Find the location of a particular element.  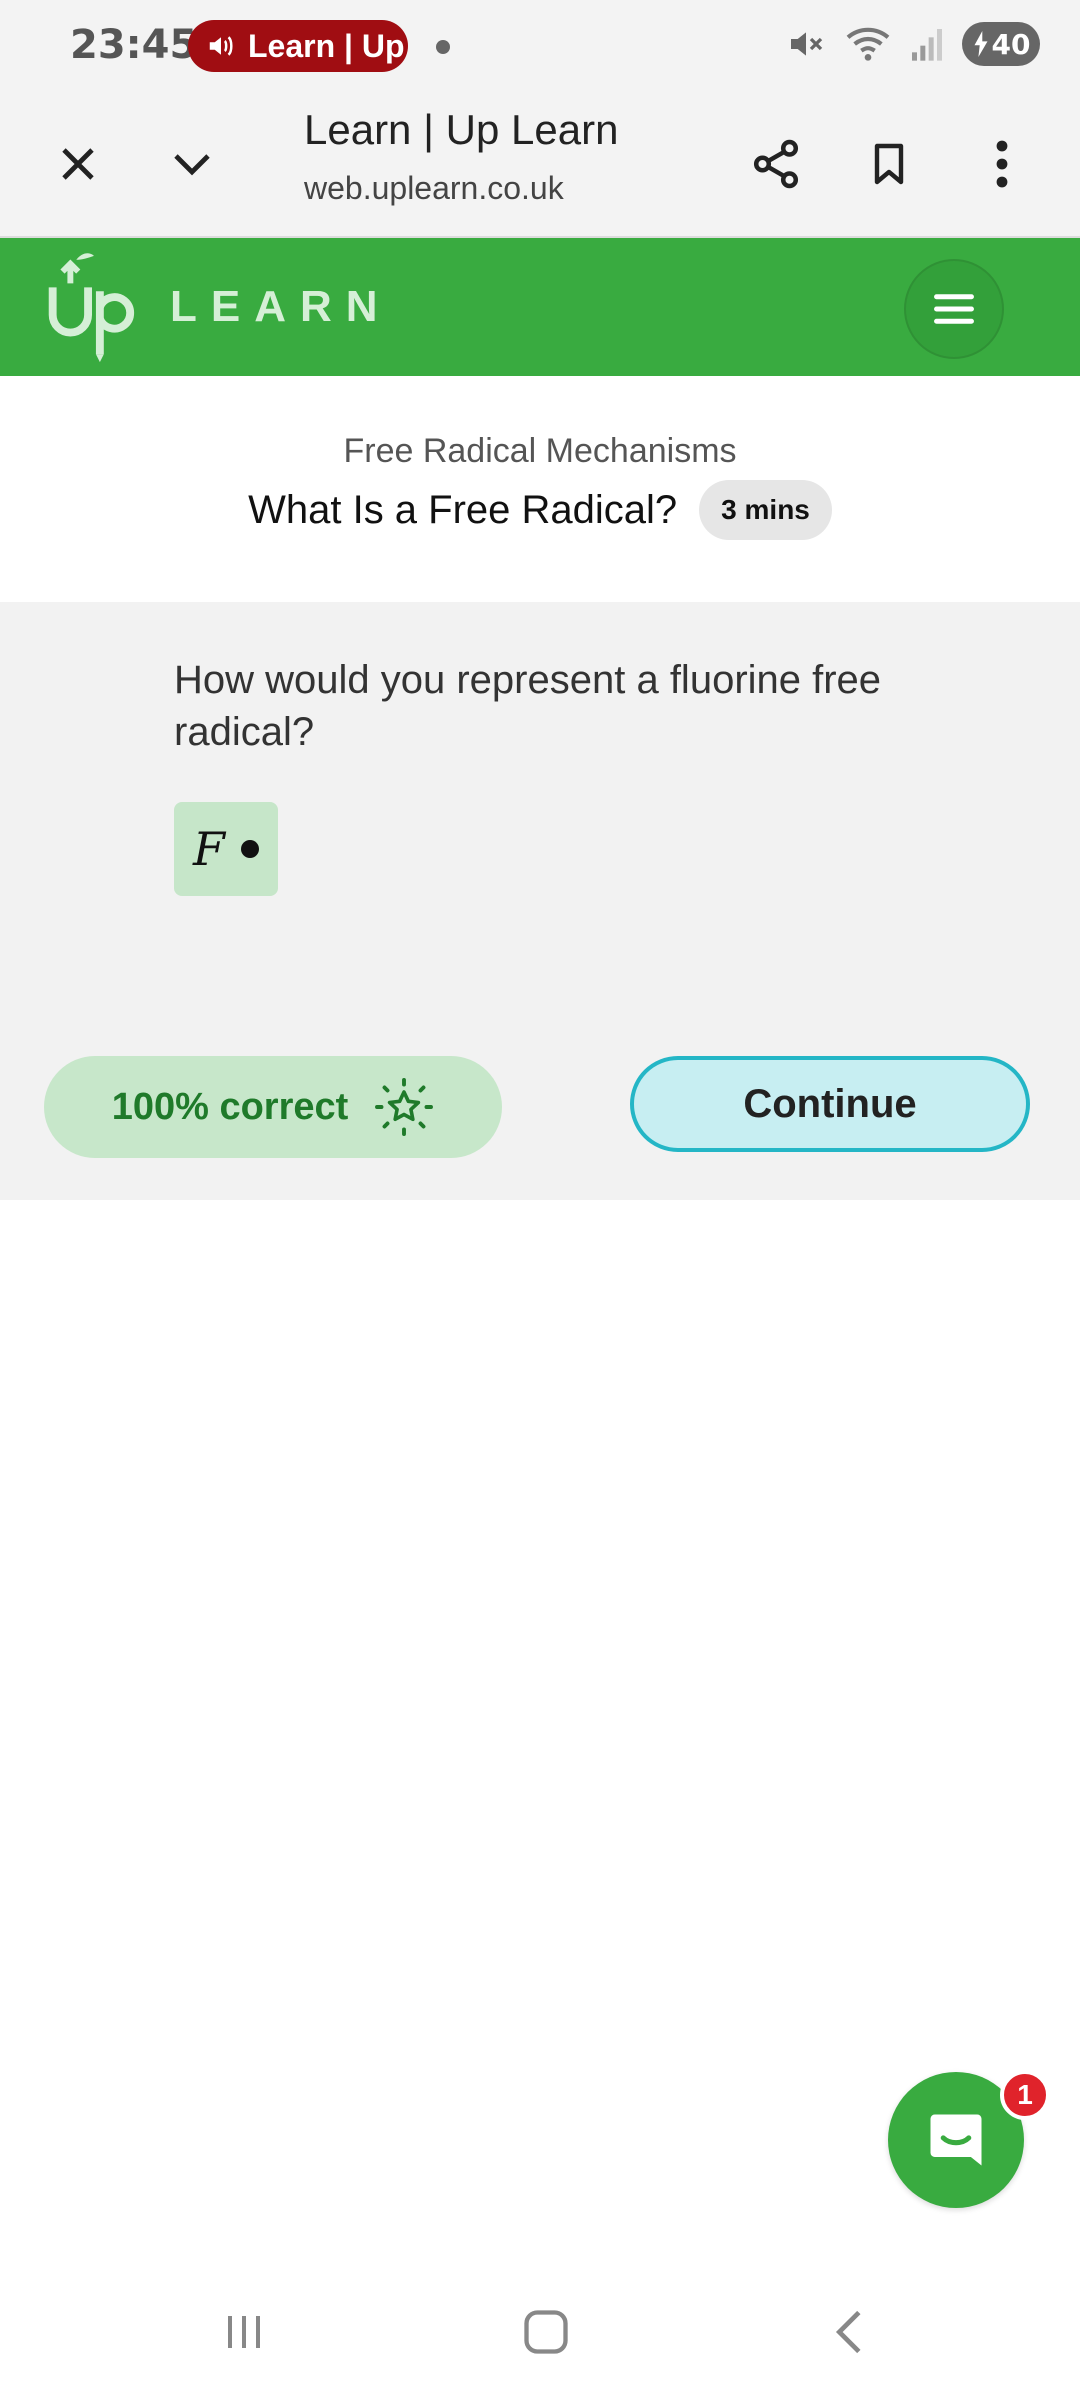

chevron-down-icon is located at coordinates (192, 165).